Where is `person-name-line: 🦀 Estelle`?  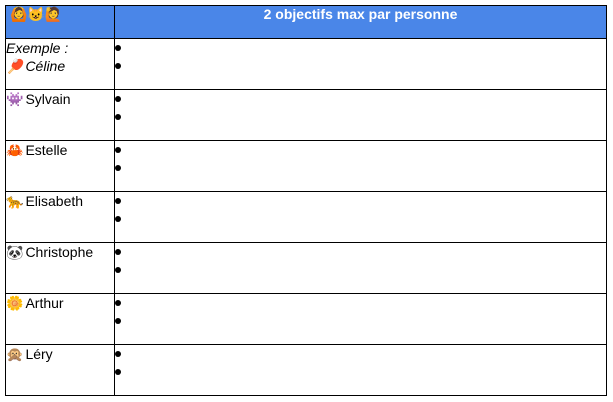 person-name-line: 🦀 Estelle is located at coordinates (36, 150).